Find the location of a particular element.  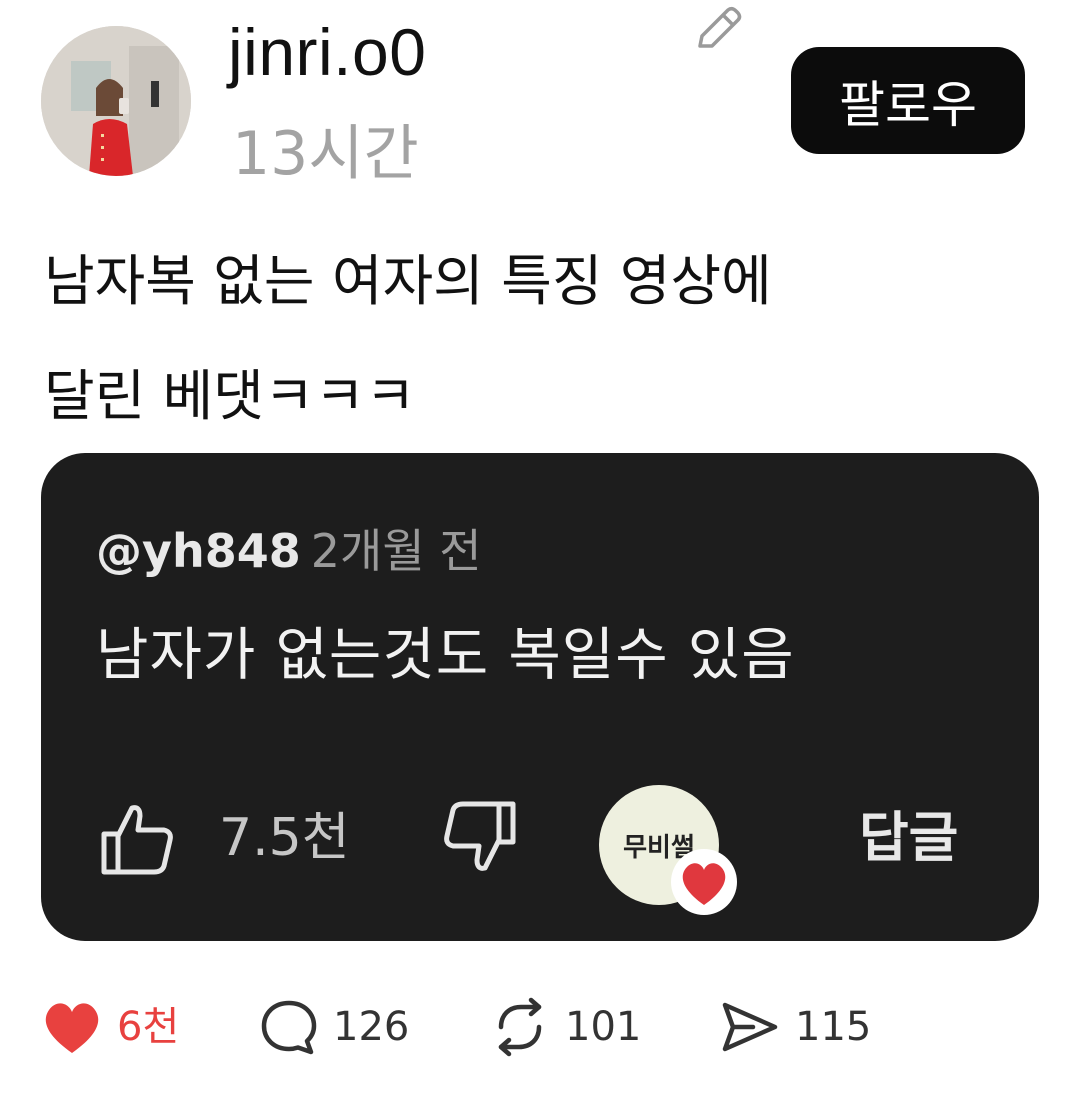

comment-count: 126 is located at coordinates (371, 1027).